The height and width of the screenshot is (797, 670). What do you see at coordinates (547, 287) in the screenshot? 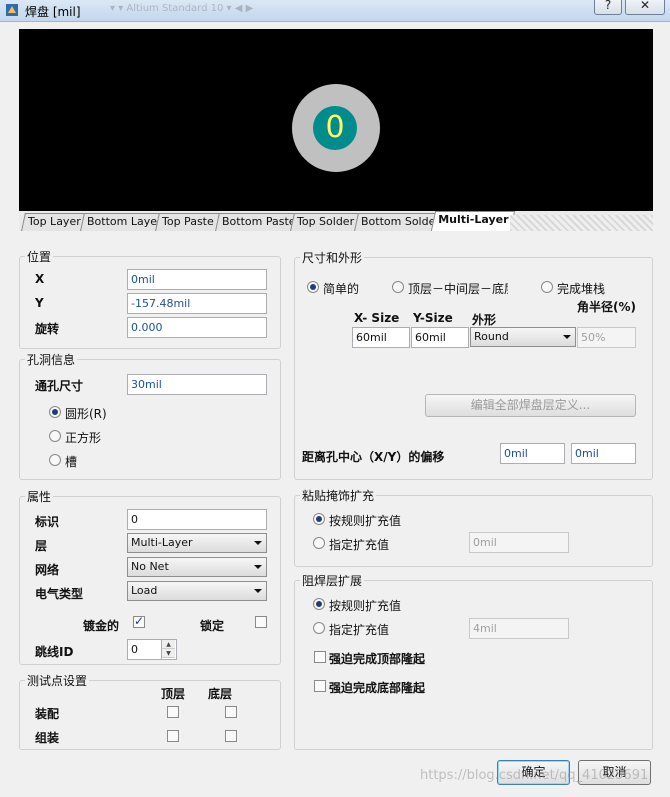
I see `full-stack-radio` at bounding box center [547, 287].